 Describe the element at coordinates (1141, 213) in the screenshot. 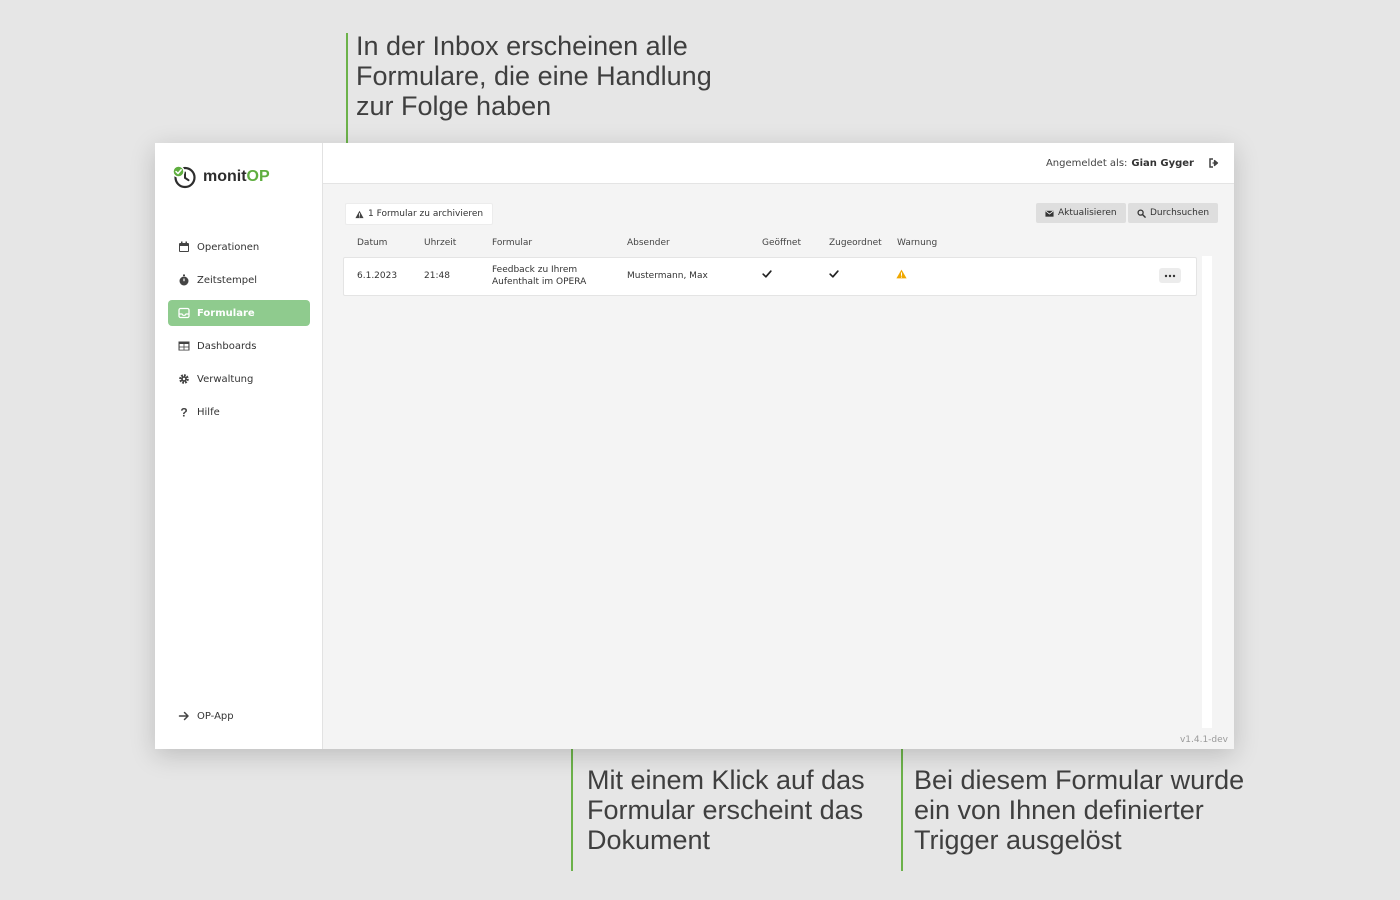

I see `search-icon` at that location.